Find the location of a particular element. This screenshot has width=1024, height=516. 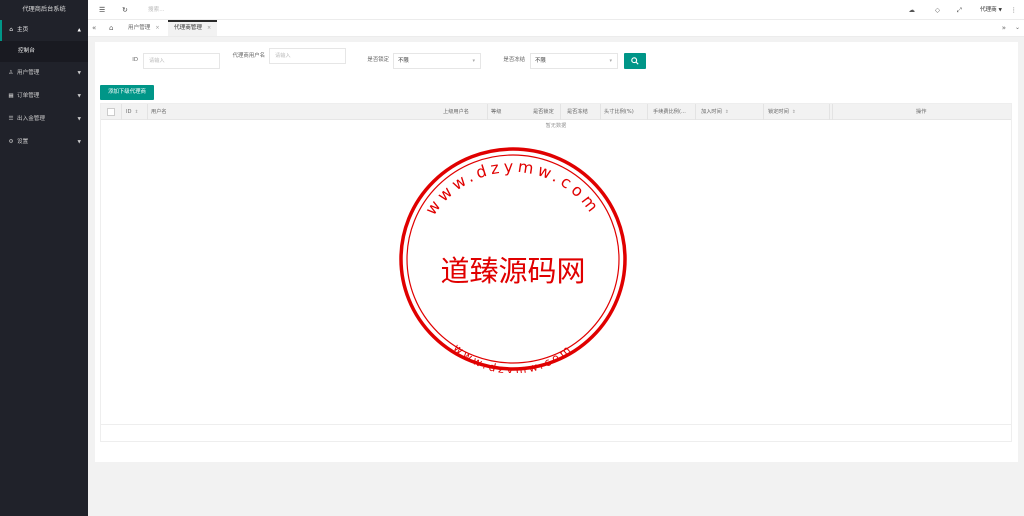

empty-state: 暂无数据 is located at coordinates (556, 126).